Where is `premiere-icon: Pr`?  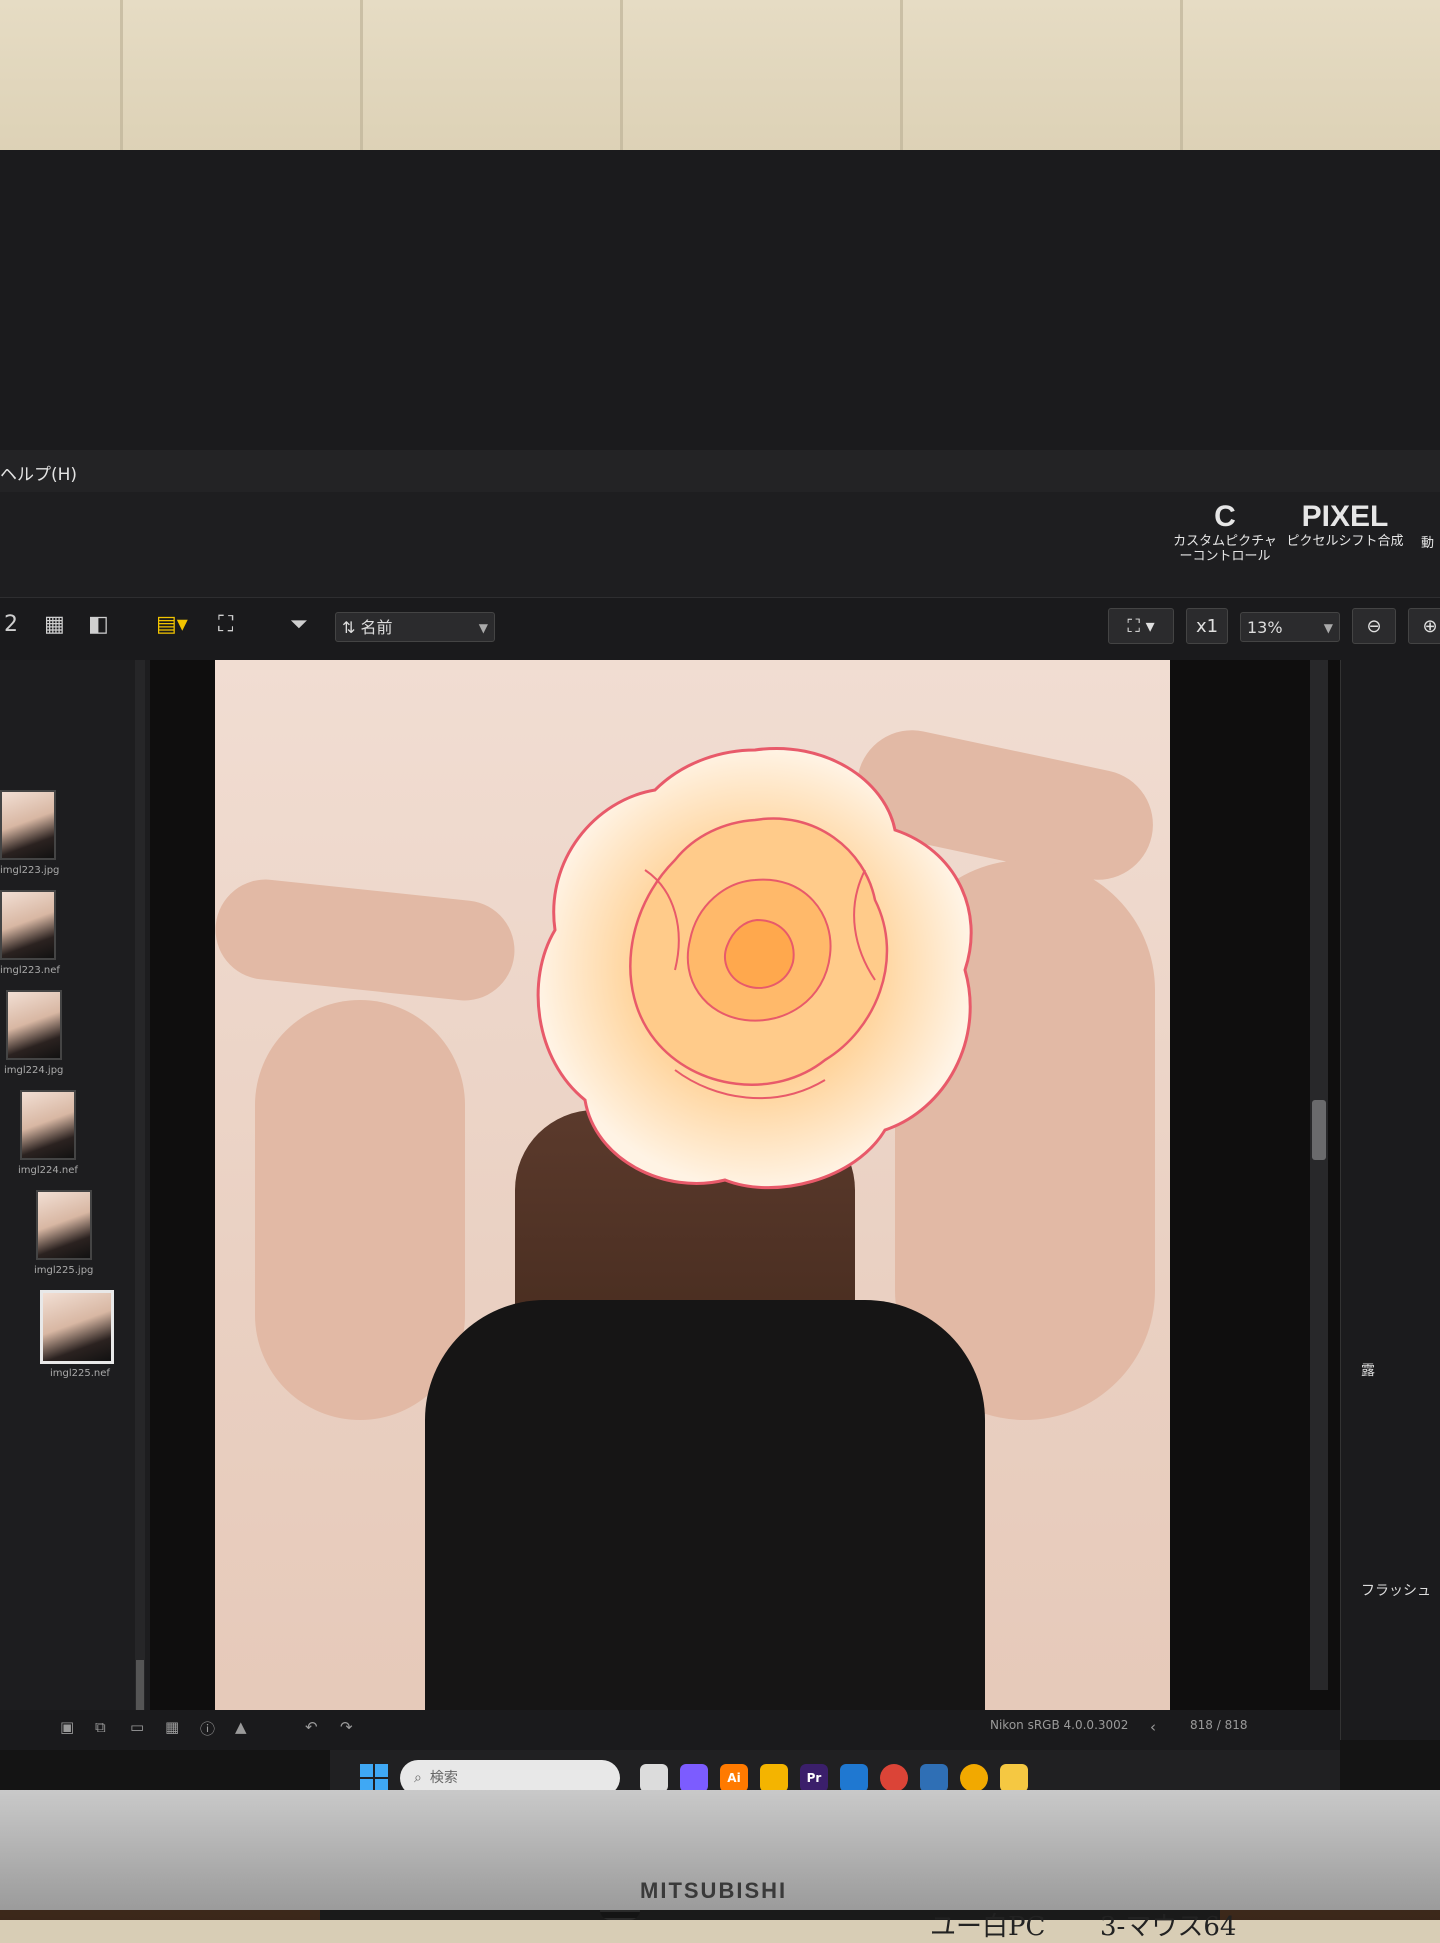 premiere-icon: Pr is located at coordinates (814, 1778).